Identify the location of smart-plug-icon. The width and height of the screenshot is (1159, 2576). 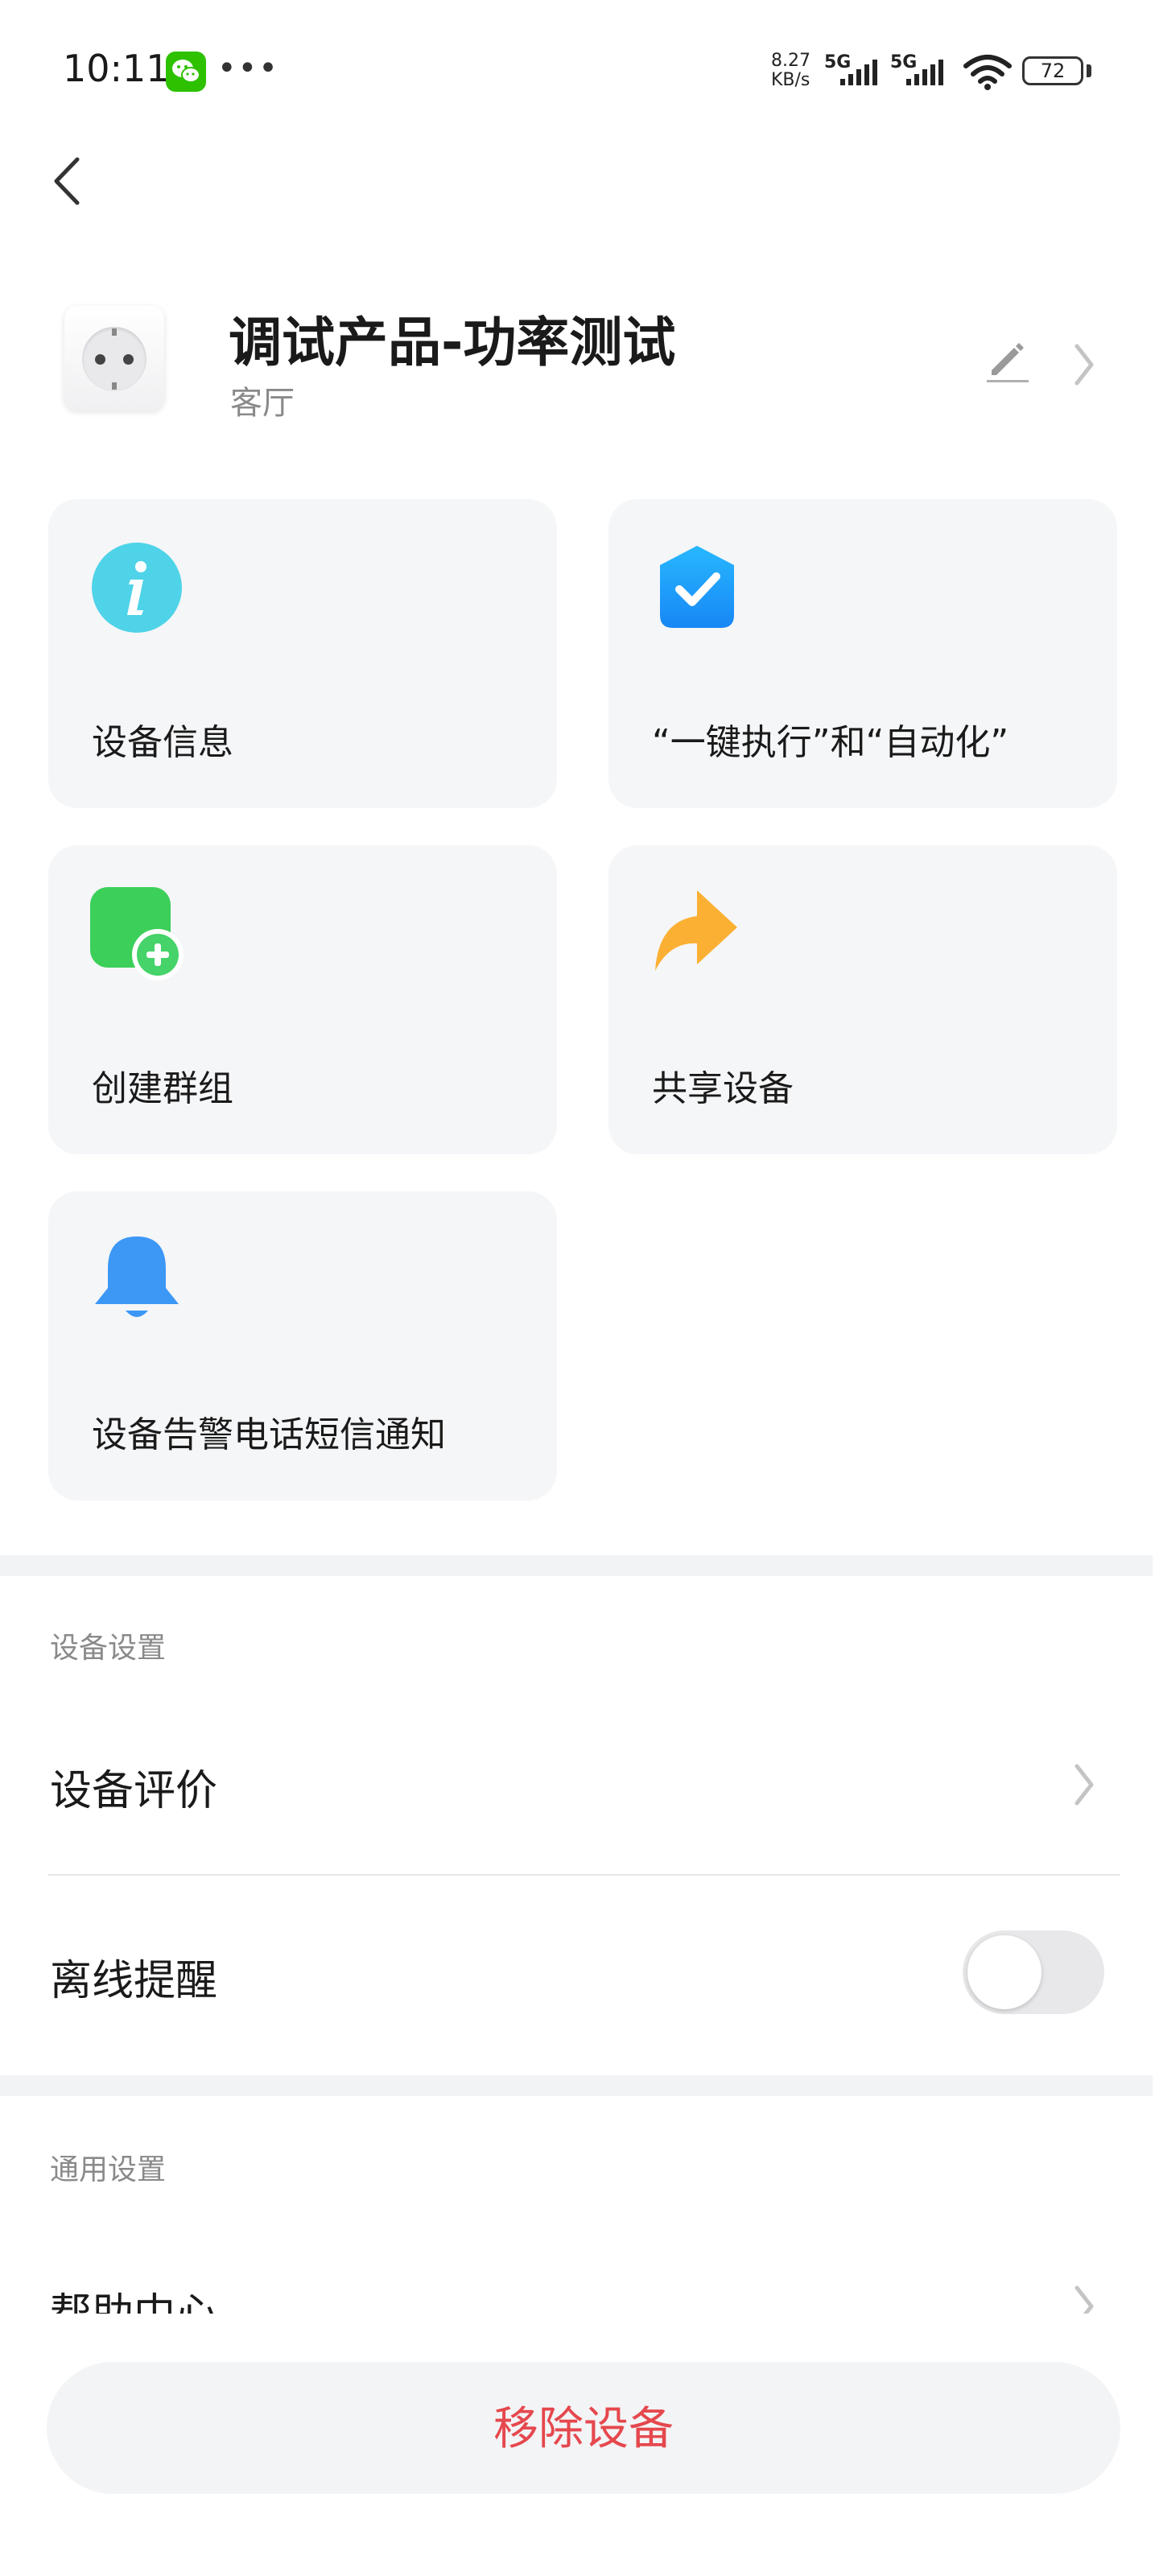
(114, 359).